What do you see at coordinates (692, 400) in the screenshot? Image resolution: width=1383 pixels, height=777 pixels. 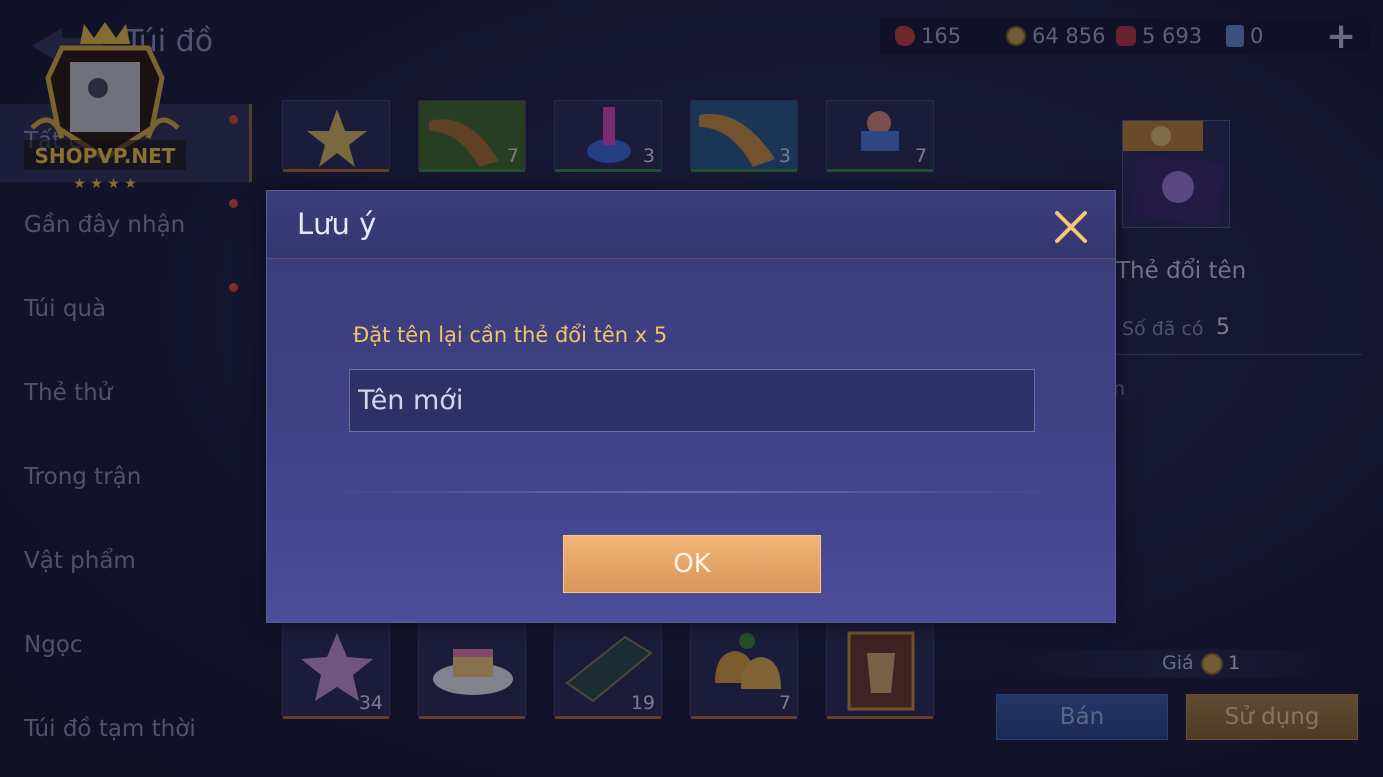 I see `new-name-input` at bounding box center [692, 400].